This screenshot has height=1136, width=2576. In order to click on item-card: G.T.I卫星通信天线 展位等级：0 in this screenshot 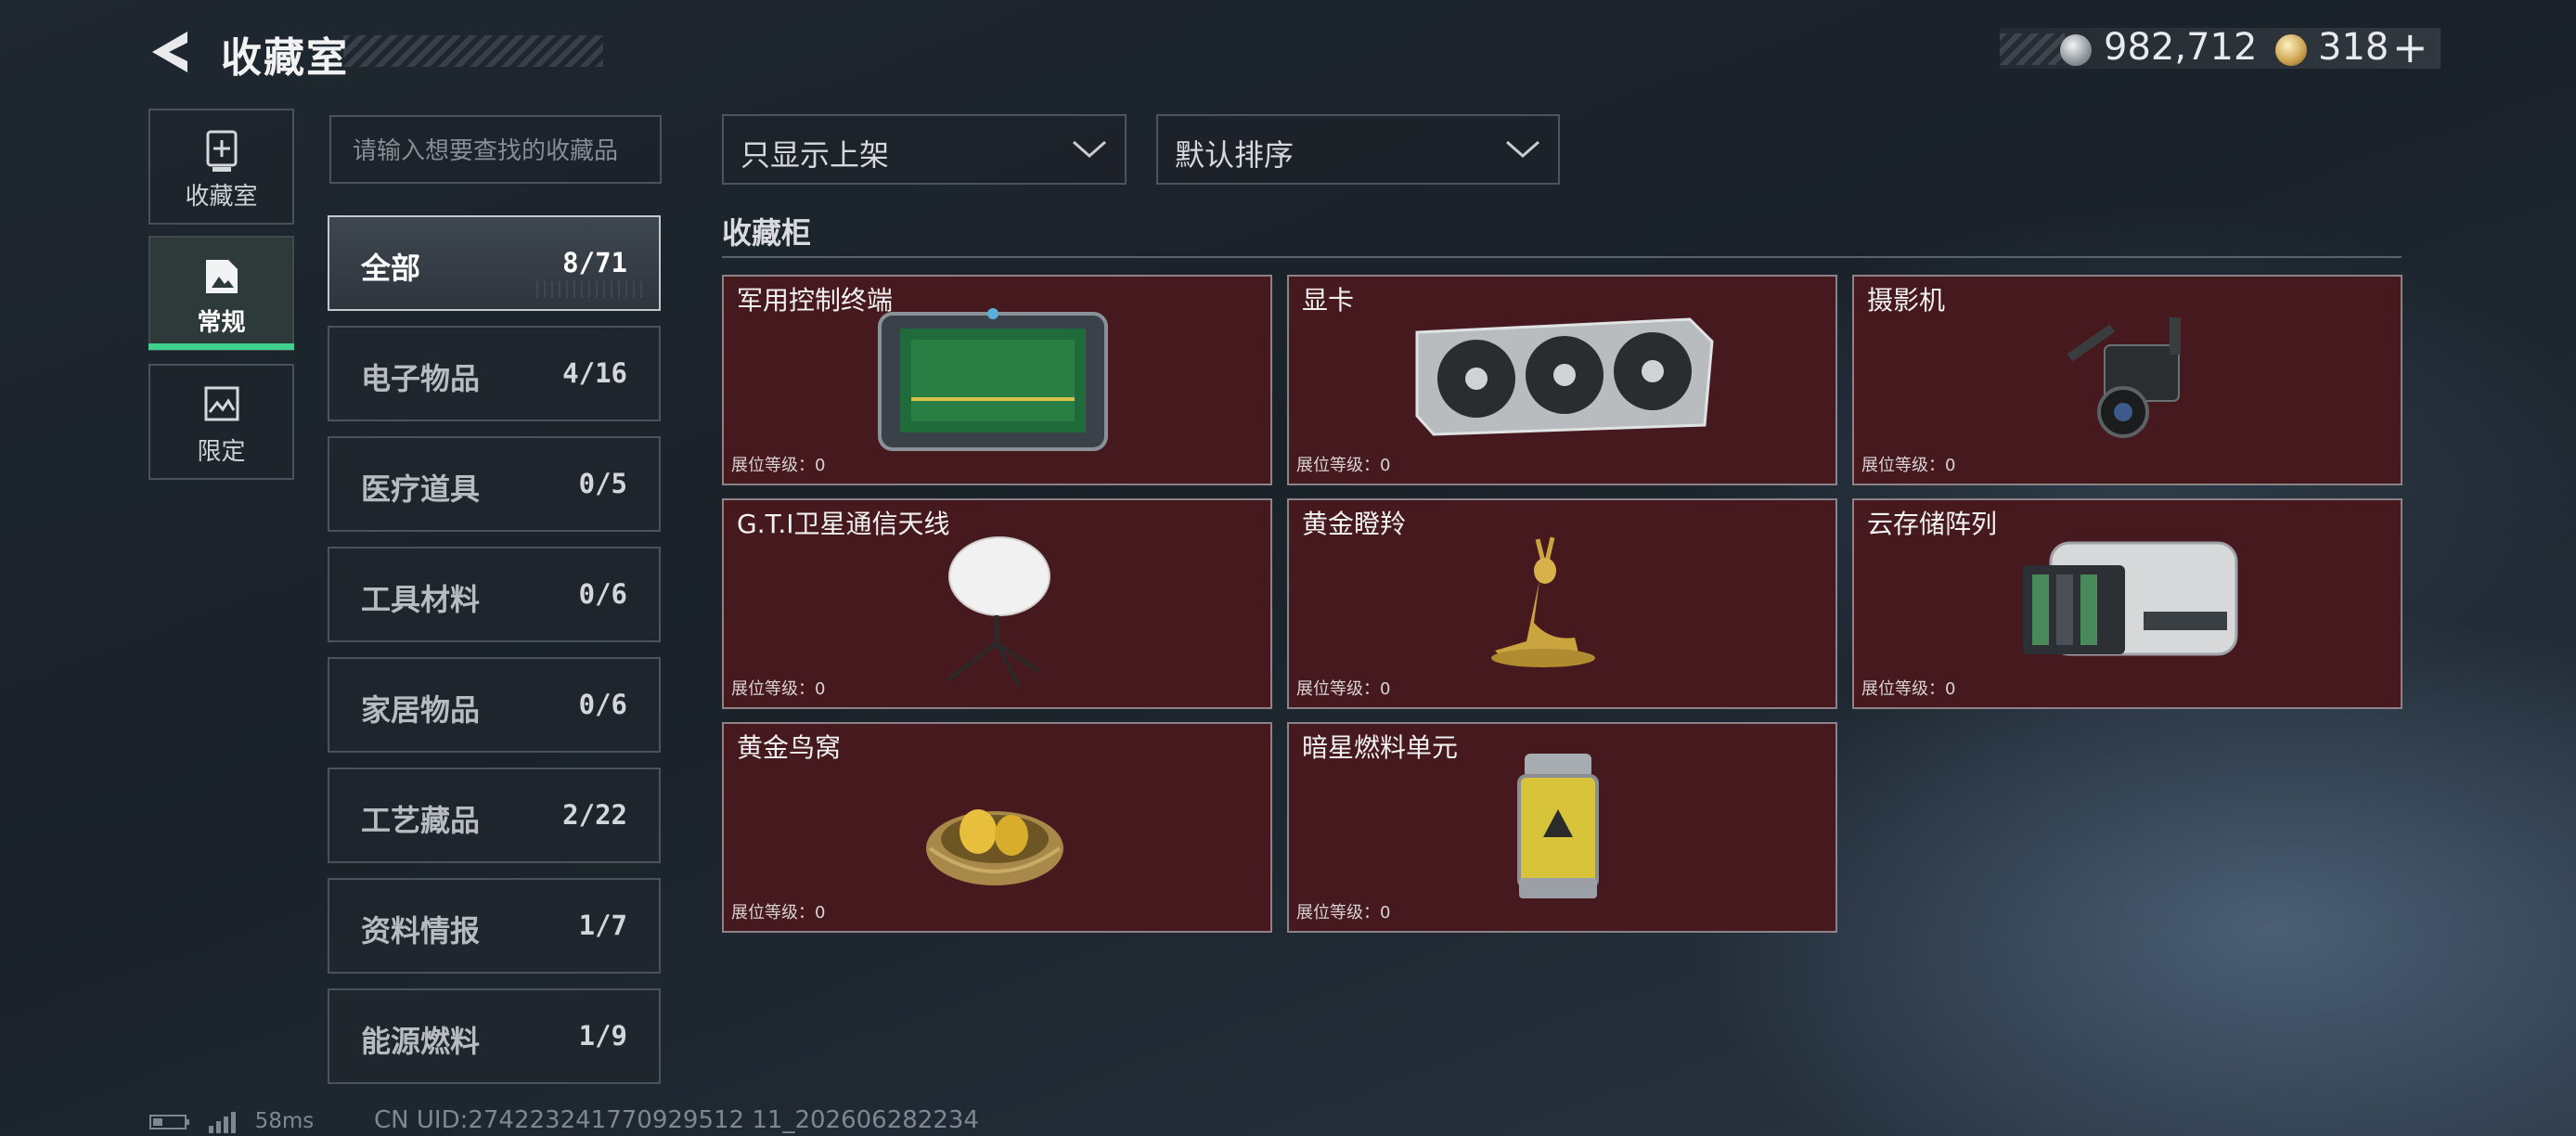, I will do `click(997, 603)`.